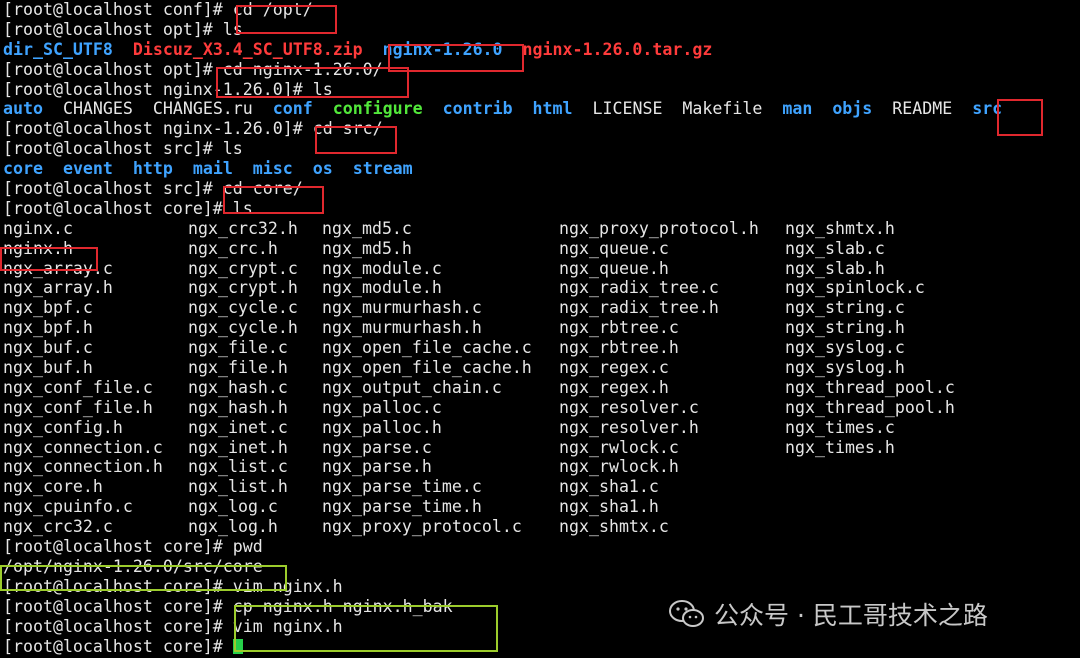  Describe the element at coordinates (238, 427) in the screenshot. I see `file-entry: ngx_inet.c` at that location.